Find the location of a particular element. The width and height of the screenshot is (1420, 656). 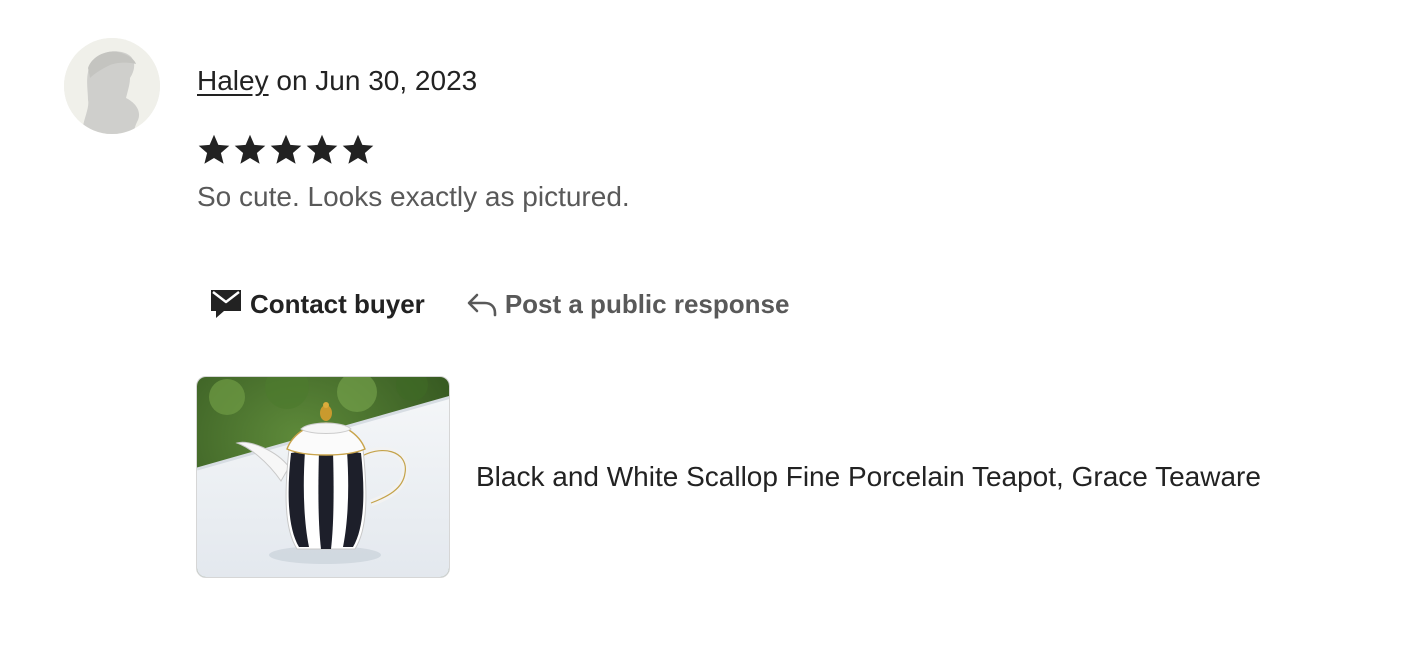

reply-arrow-icon is located at coordinates (482, 304).